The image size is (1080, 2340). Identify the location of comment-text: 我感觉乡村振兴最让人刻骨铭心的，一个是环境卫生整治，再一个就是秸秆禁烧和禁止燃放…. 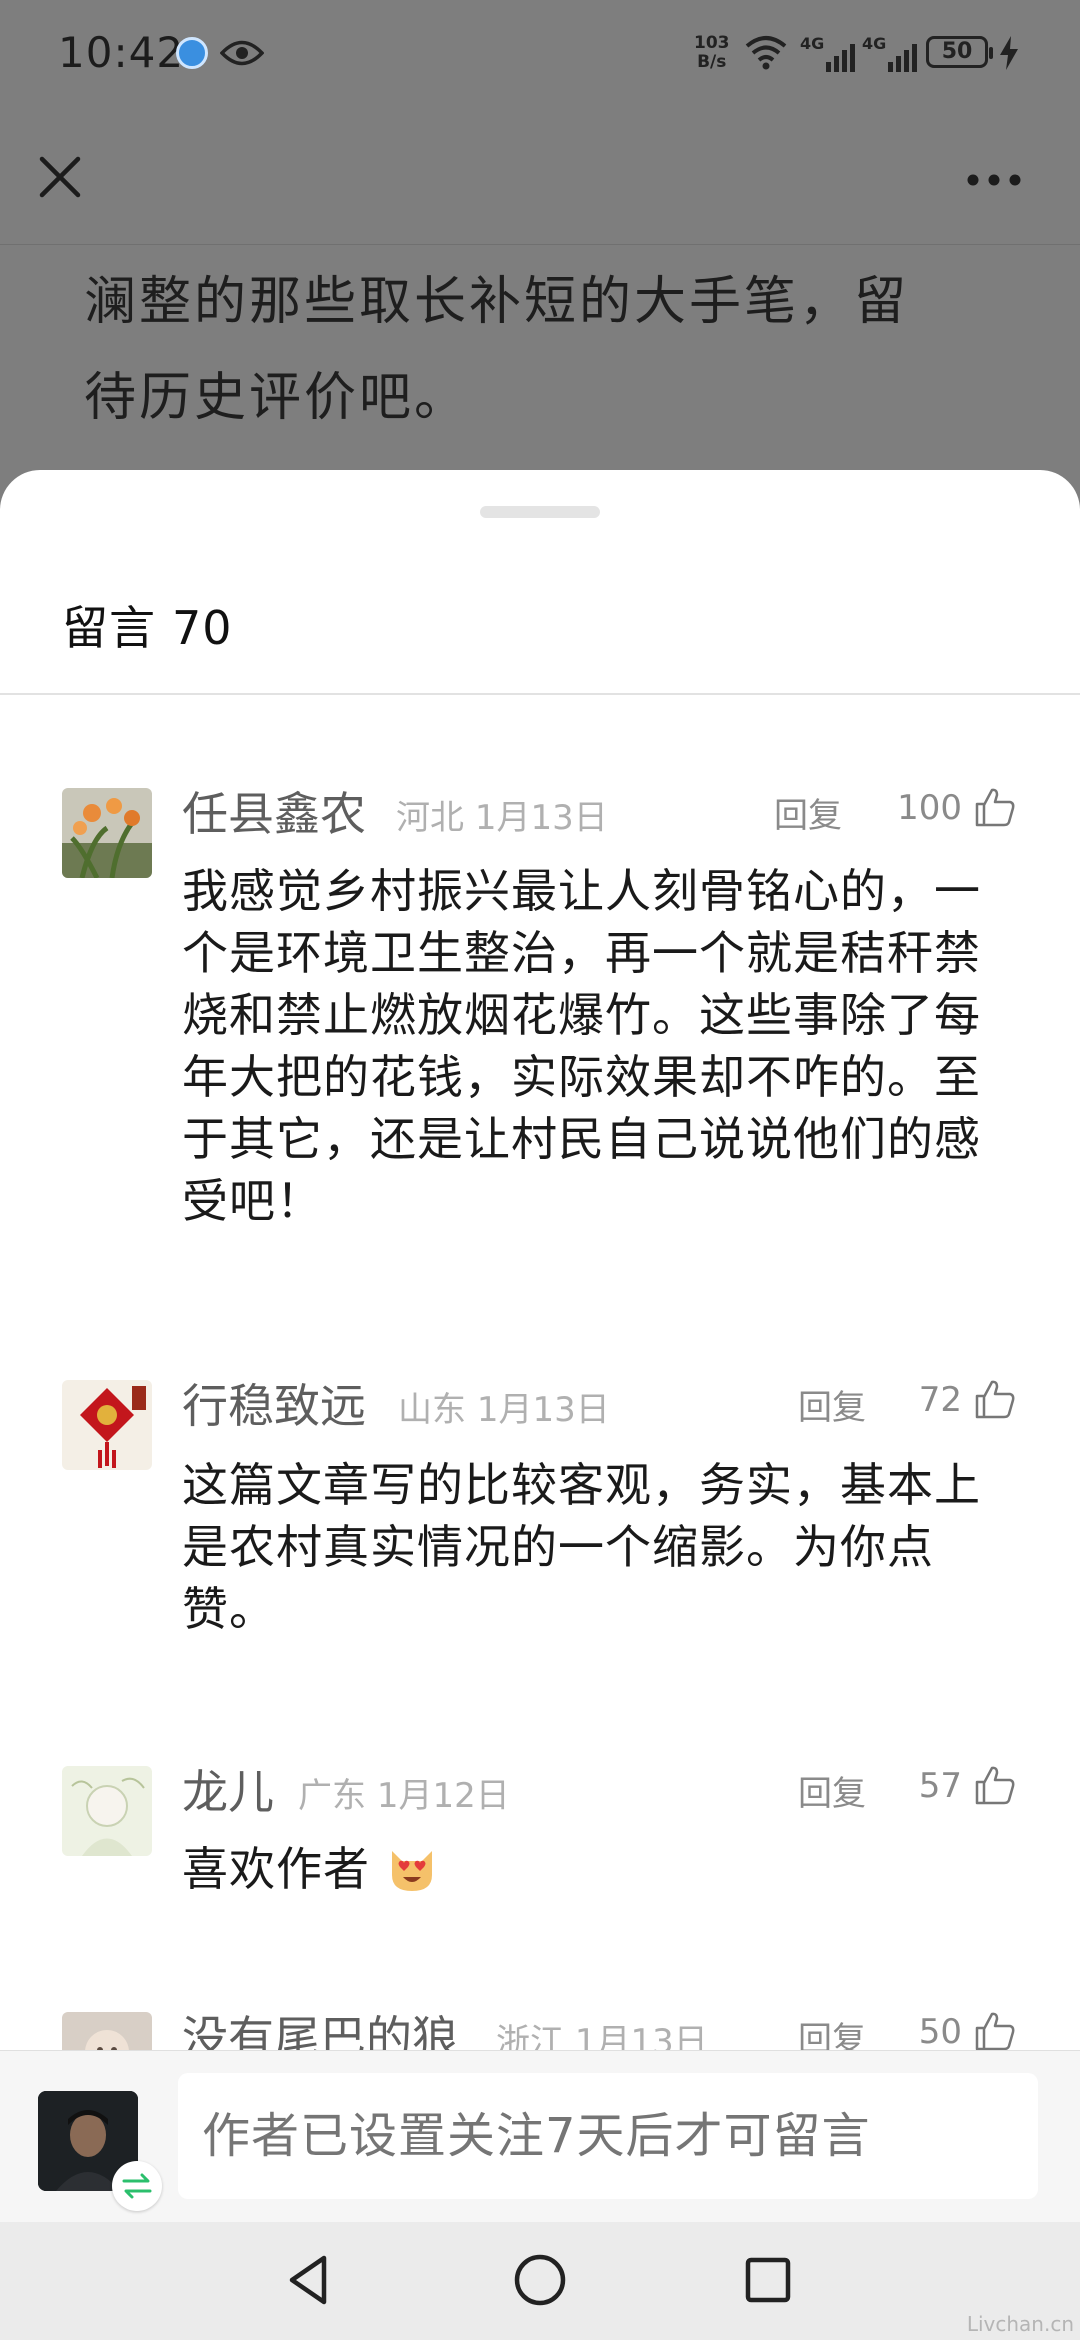
(581, 1046).